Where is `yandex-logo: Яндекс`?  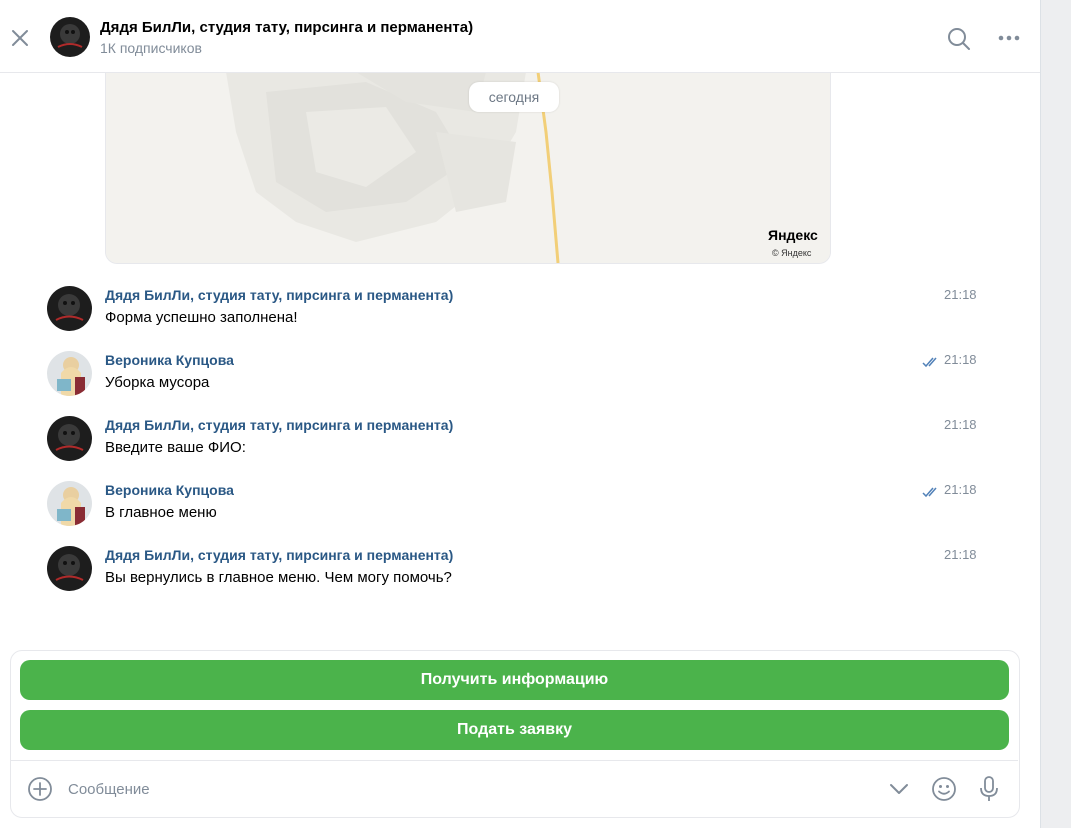 yandex-logo: Яндекс is located at coordinates (793, 235).